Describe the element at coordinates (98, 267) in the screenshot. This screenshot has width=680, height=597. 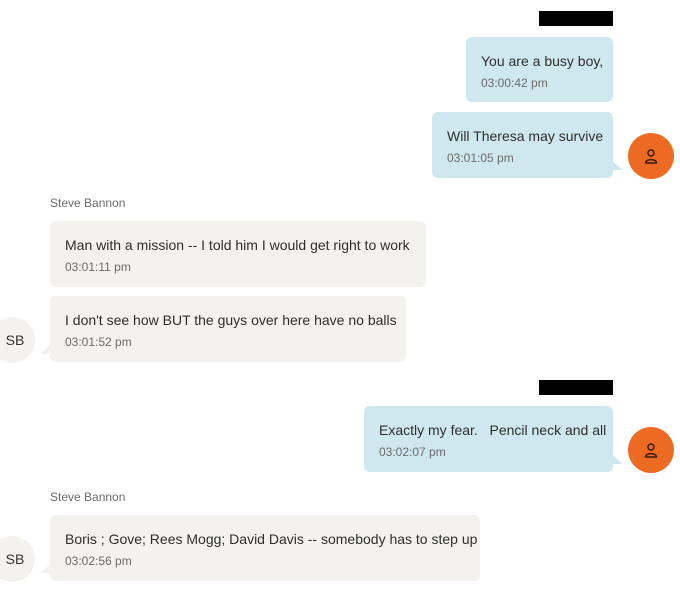
I see `message-timestamp: 03:01:11 pm` at that location.